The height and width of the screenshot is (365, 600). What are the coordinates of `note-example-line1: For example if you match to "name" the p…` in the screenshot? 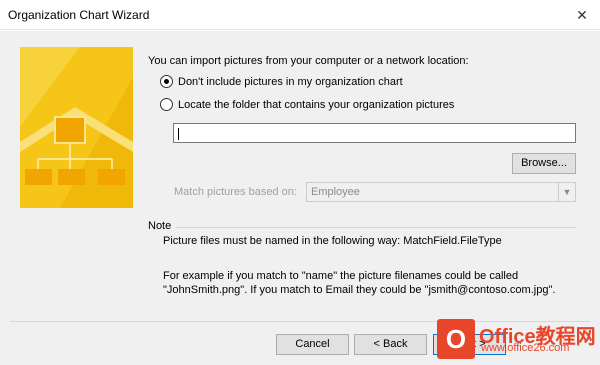 It's located at (341, 276).